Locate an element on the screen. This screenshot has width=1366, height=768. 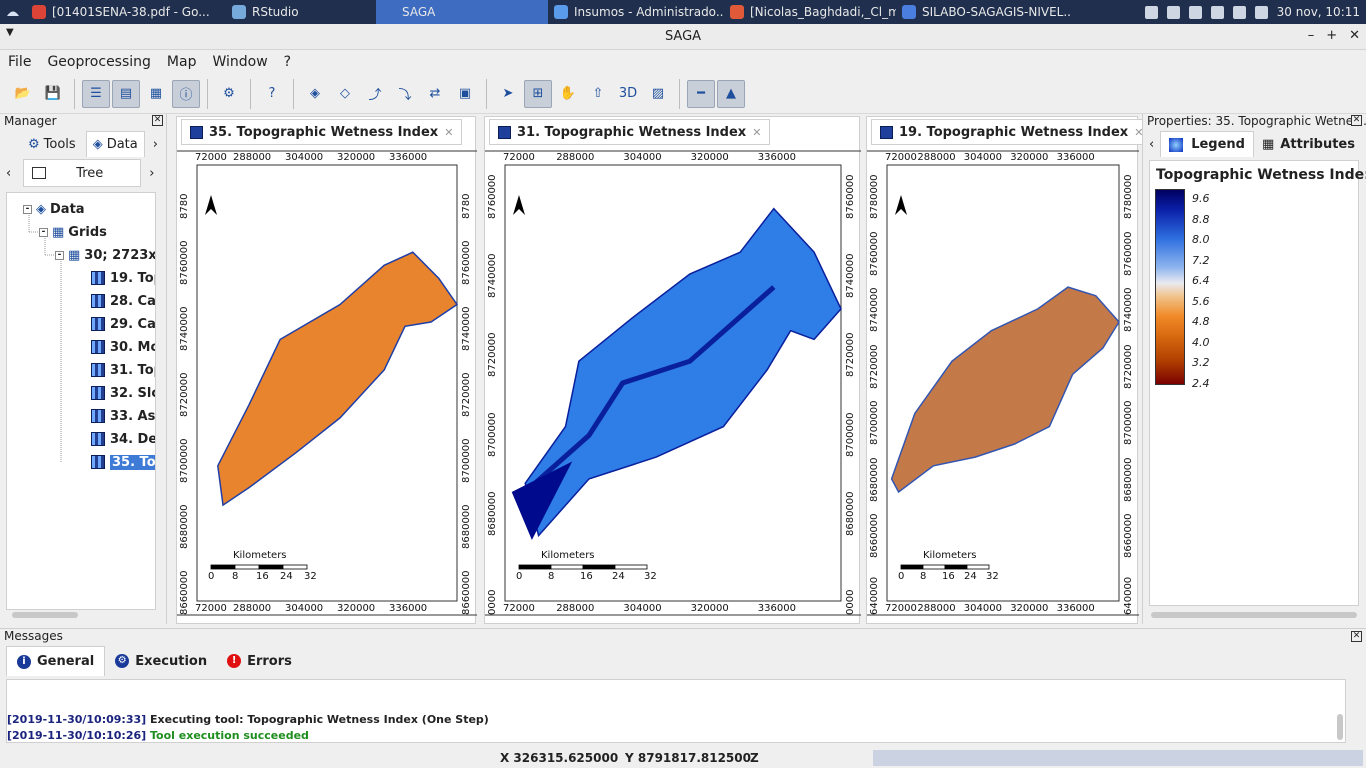
histogram-icon: ▨ is located at coordinates (658, 94).